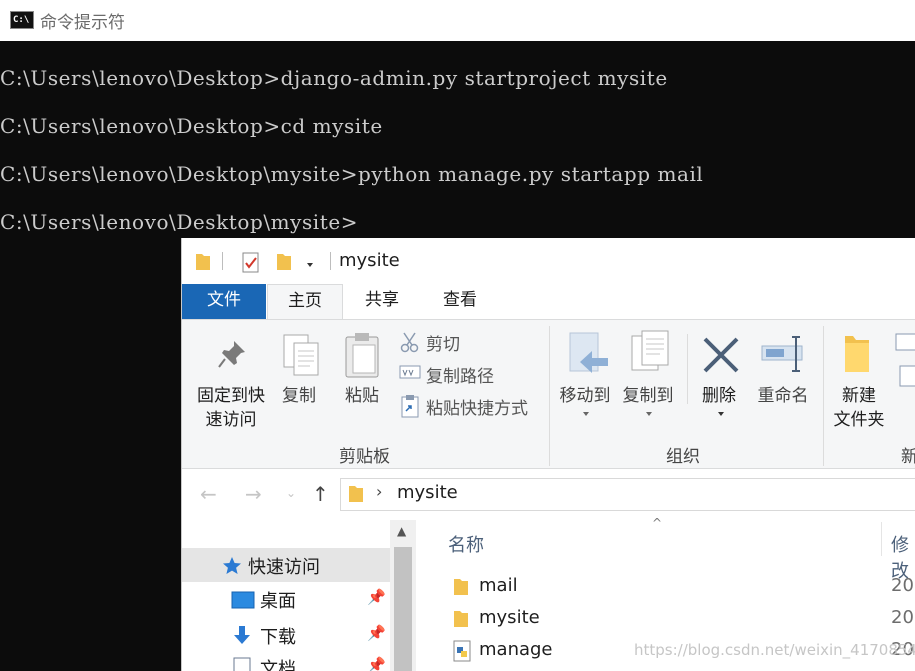 Image resolution: width=915 pixels, height=671 pixels. I want to click on recent-locations-chevron-icon: ⌄, so click(291, 493).